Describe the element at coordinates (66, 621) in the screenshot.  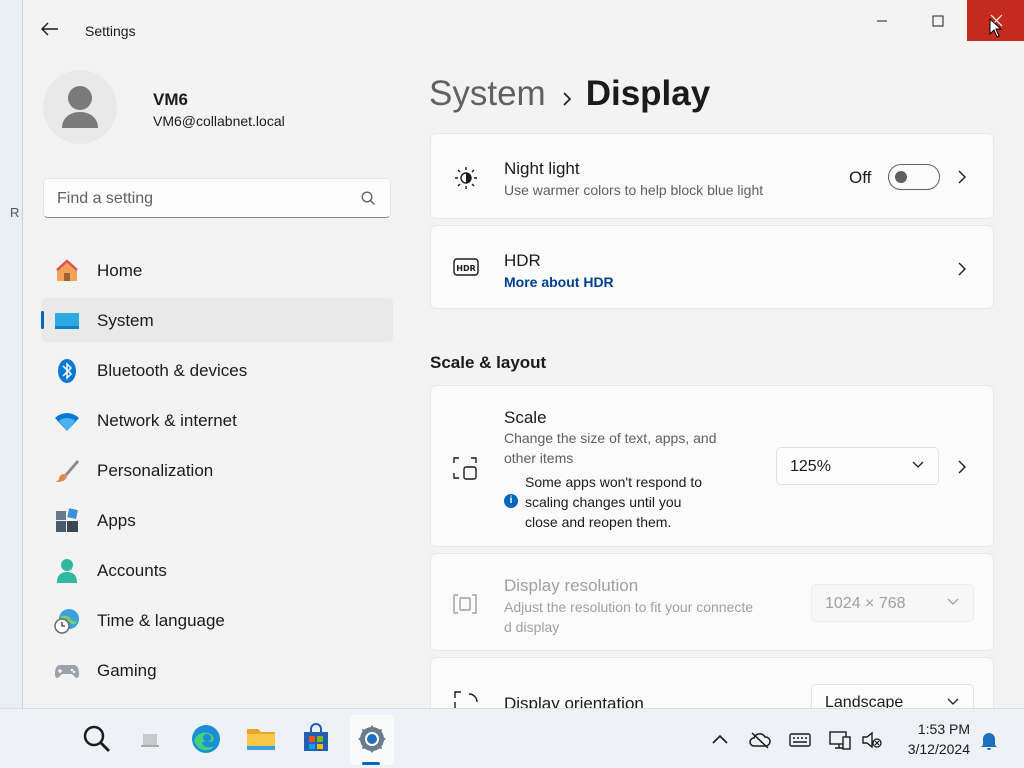
I see `globe-clock-icon` at that location.